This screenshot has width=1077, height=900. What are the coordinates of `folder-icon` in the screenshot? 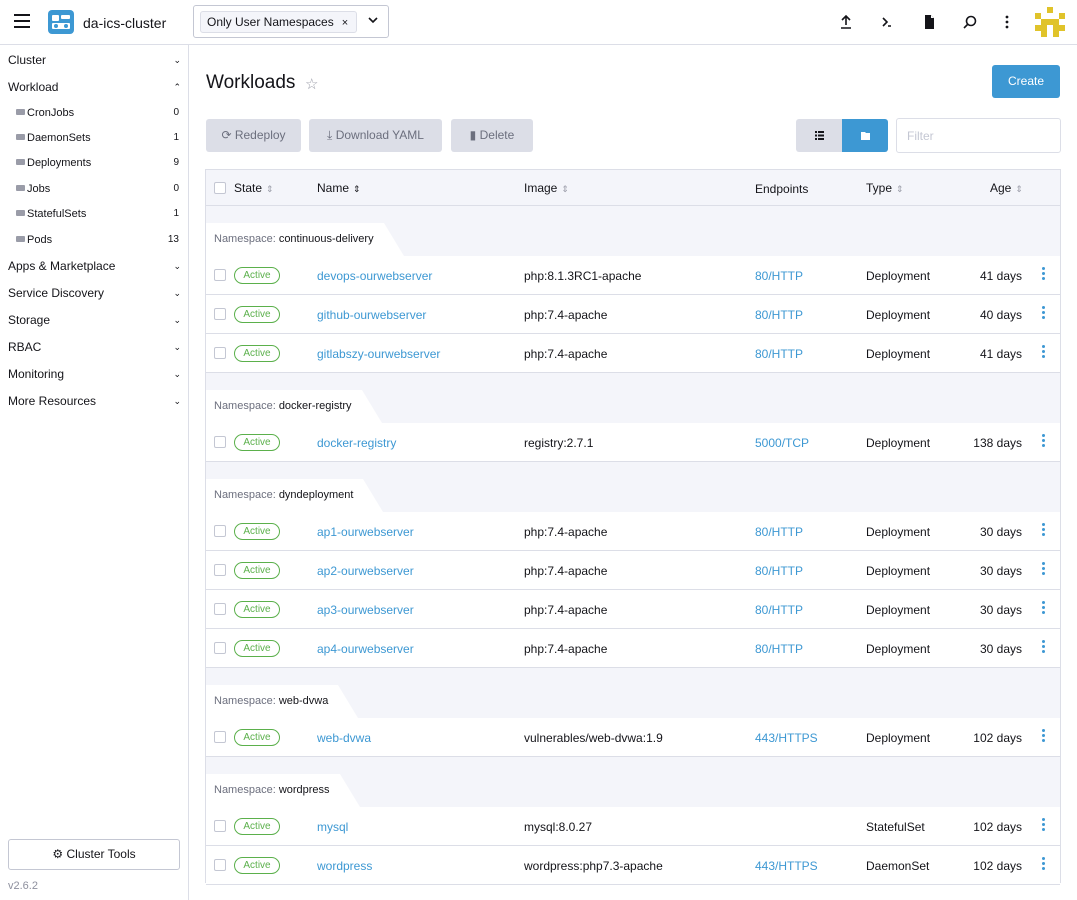 It's located at (20, 213).